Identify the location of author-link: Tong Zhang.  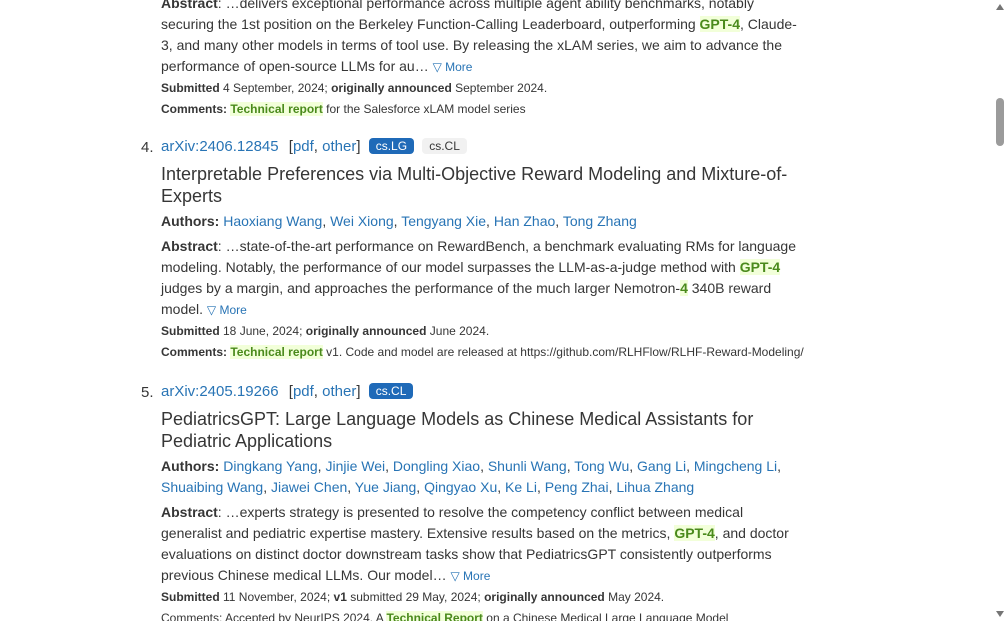
(600, 221).